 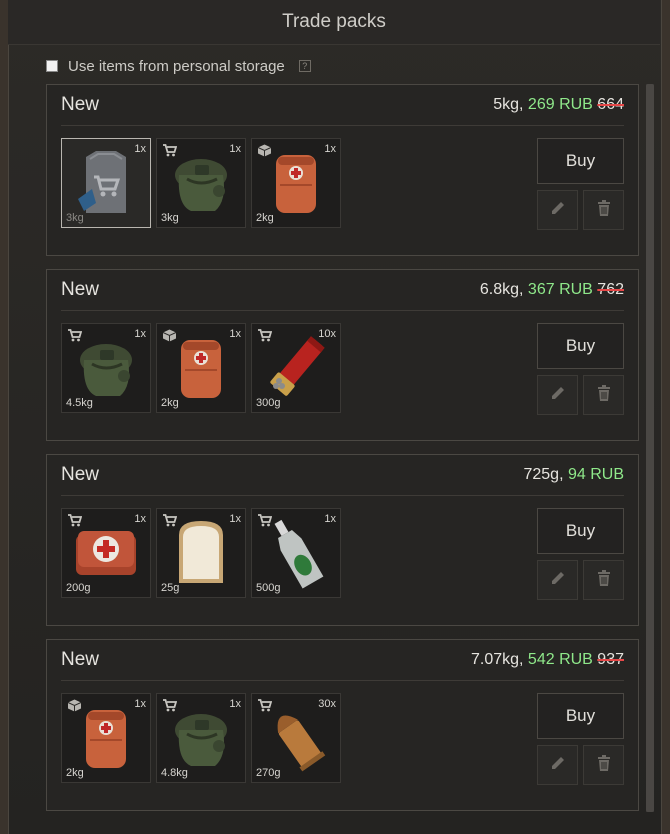 What do you see at coordinates (560, 659) in the screenshot?
I see `pack-price: 542 RUB` at bounding box center [560, 659].